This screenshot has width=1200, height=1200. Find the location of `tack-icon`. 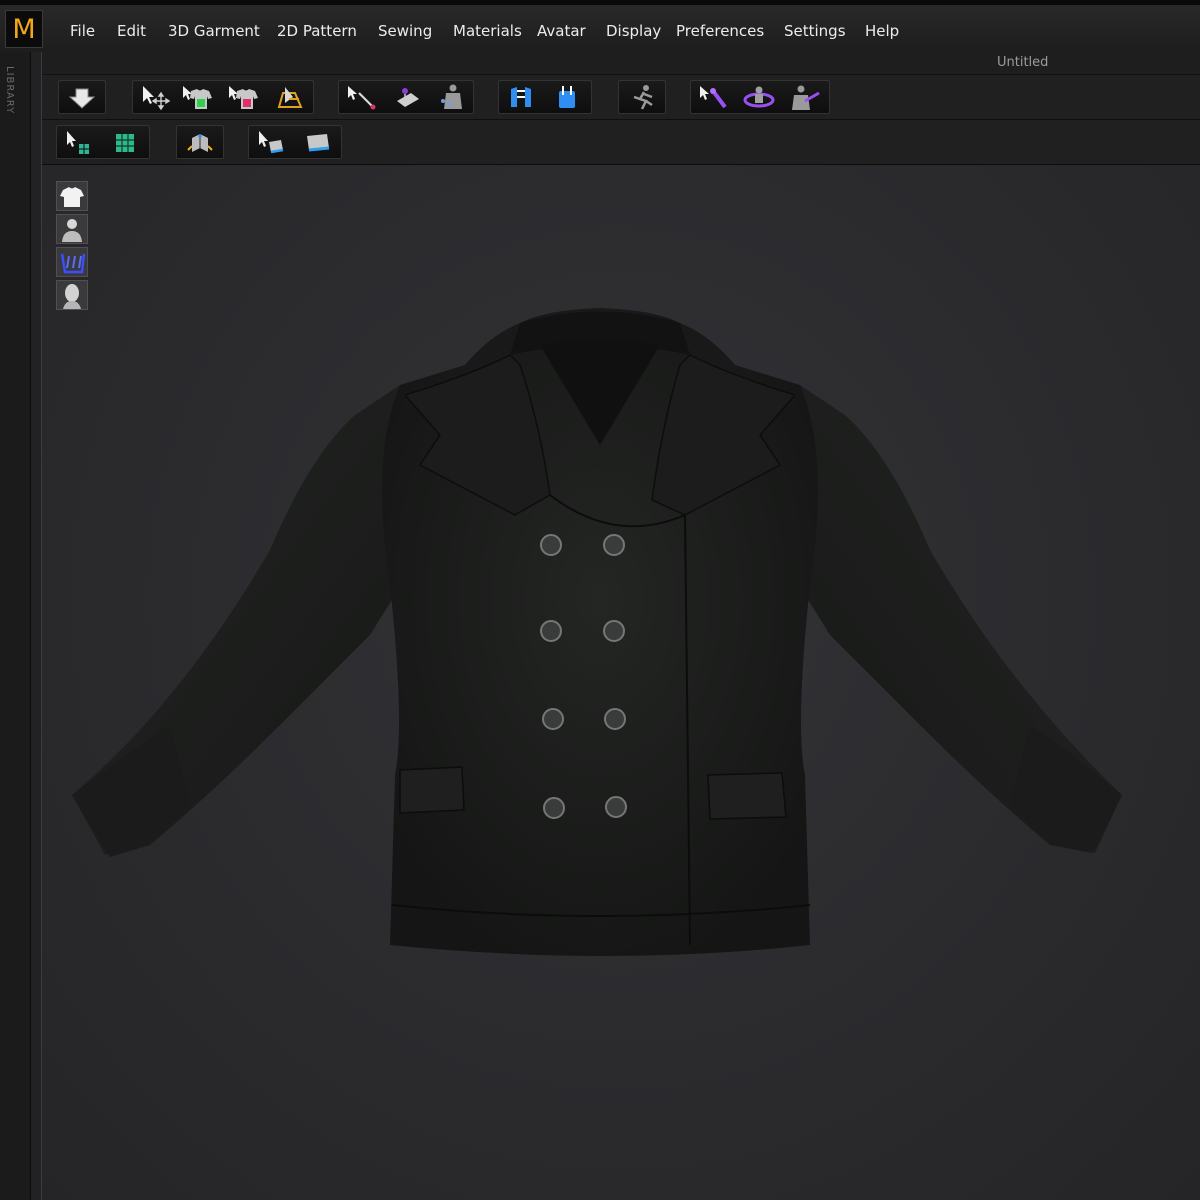

tack-icon is located at coordinates (407, 97).